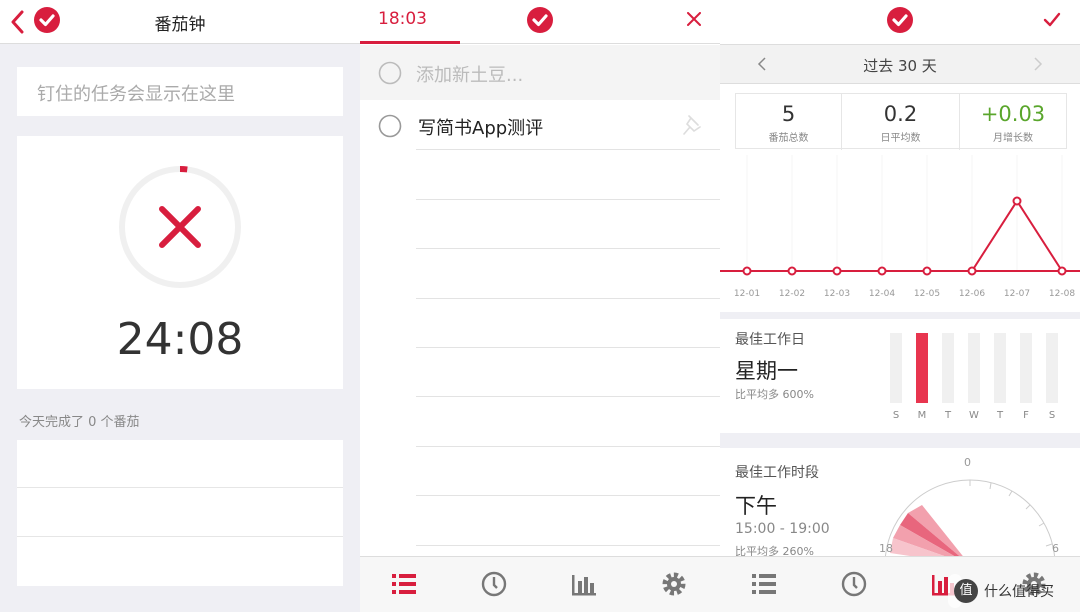 This screenshot has width=1080, height=612. What do you see at coordinates (788, 138) in the screenshot?
I see `stat-label: 番茄总数` at bounding box center [788, 138].